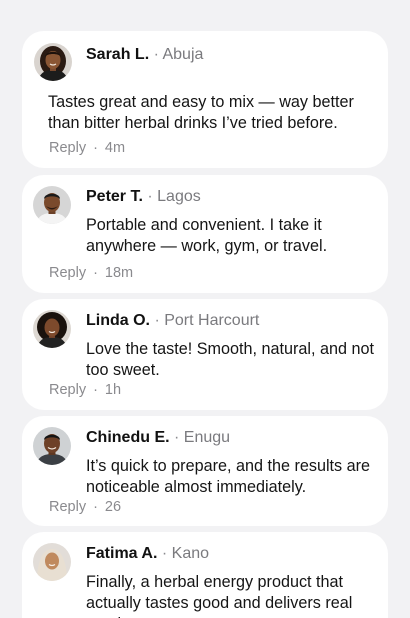 This screenshot has width=410, height=618. Describe the element at coordinates (87, 148) in the screenshot. I see `comment-meta: Reply · 4m` at that location.